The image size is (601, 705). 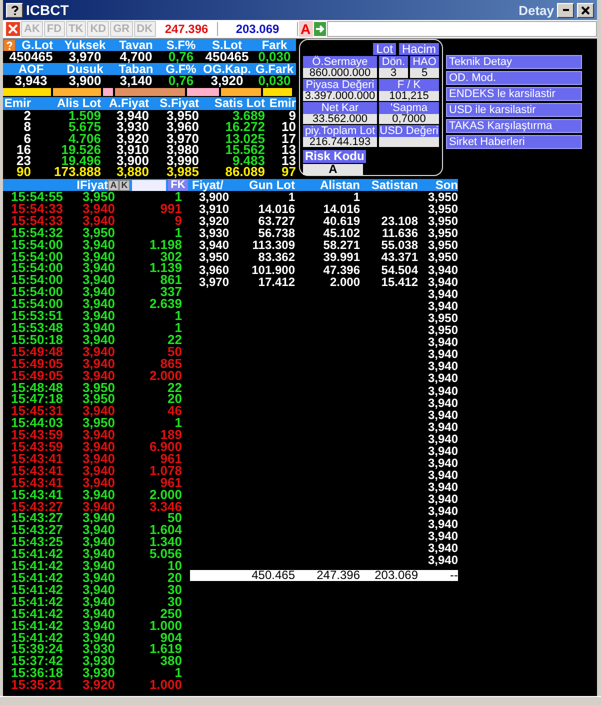 What do you see at coordinates (340, 131) in the screenshot?
I see `info-label: piy.Toplam Lot` at bounding box center [340, 131].